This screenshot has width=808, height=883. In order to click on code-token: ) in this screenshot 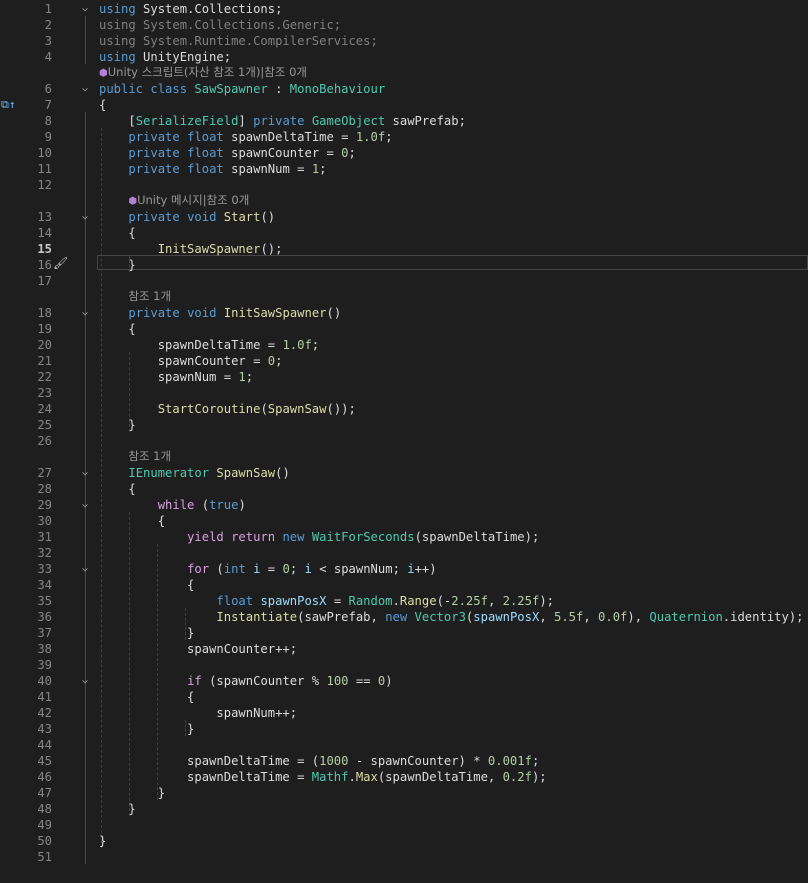, I will do `click(389, 681)`.